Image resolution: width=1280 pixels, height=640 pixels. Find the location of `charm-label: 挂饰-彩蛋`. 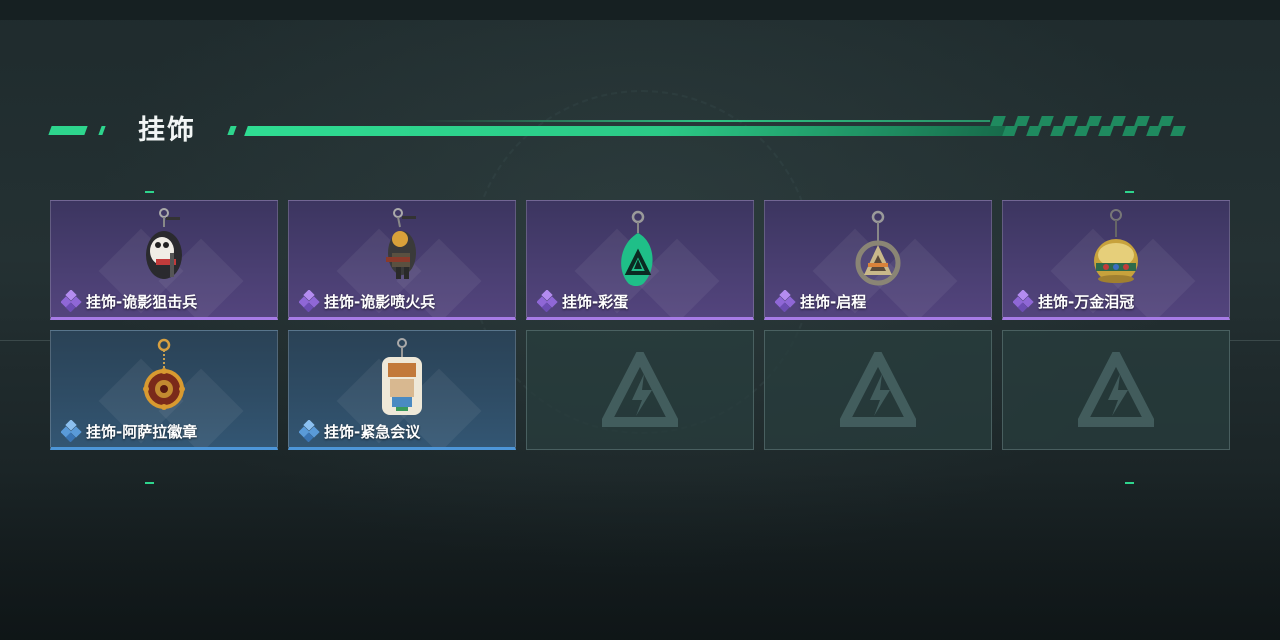

charm-label: 挂饰-彩蛋 is located at coordinates (582, 301).